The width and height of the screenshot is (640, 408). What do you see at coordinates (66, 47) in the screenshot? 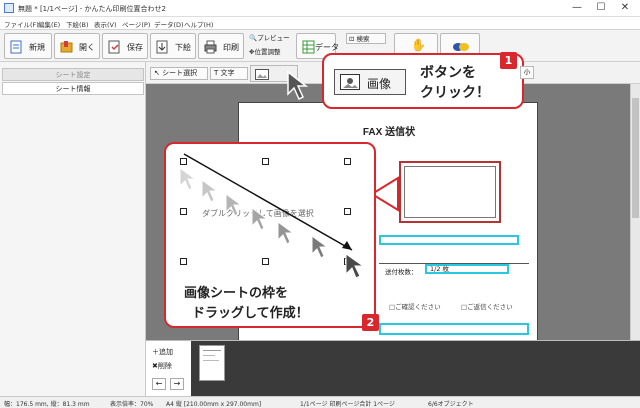
I see `open-folder-icon` at bounding box center [66, 47].